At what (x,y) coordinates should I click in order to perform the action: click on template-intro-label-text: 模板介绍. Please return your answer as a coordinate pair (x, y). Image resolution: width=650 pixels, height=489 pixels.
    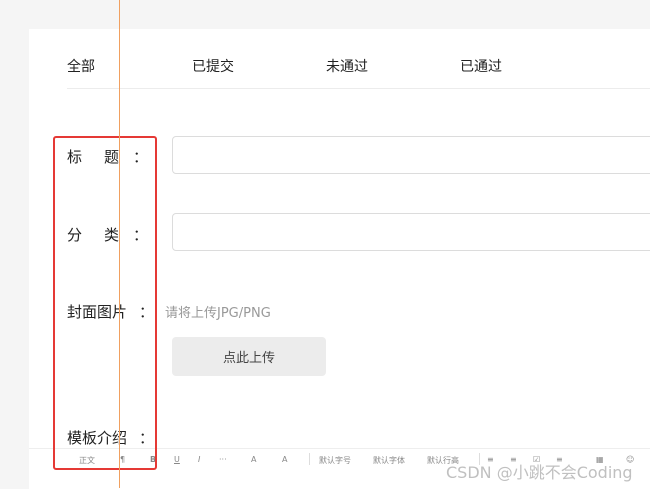
    Looking at the image, I should click on (97, 438).